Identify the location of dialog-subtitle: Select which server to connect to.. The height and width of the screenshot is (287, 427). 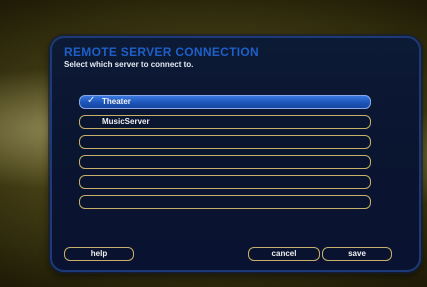
(129, 64).